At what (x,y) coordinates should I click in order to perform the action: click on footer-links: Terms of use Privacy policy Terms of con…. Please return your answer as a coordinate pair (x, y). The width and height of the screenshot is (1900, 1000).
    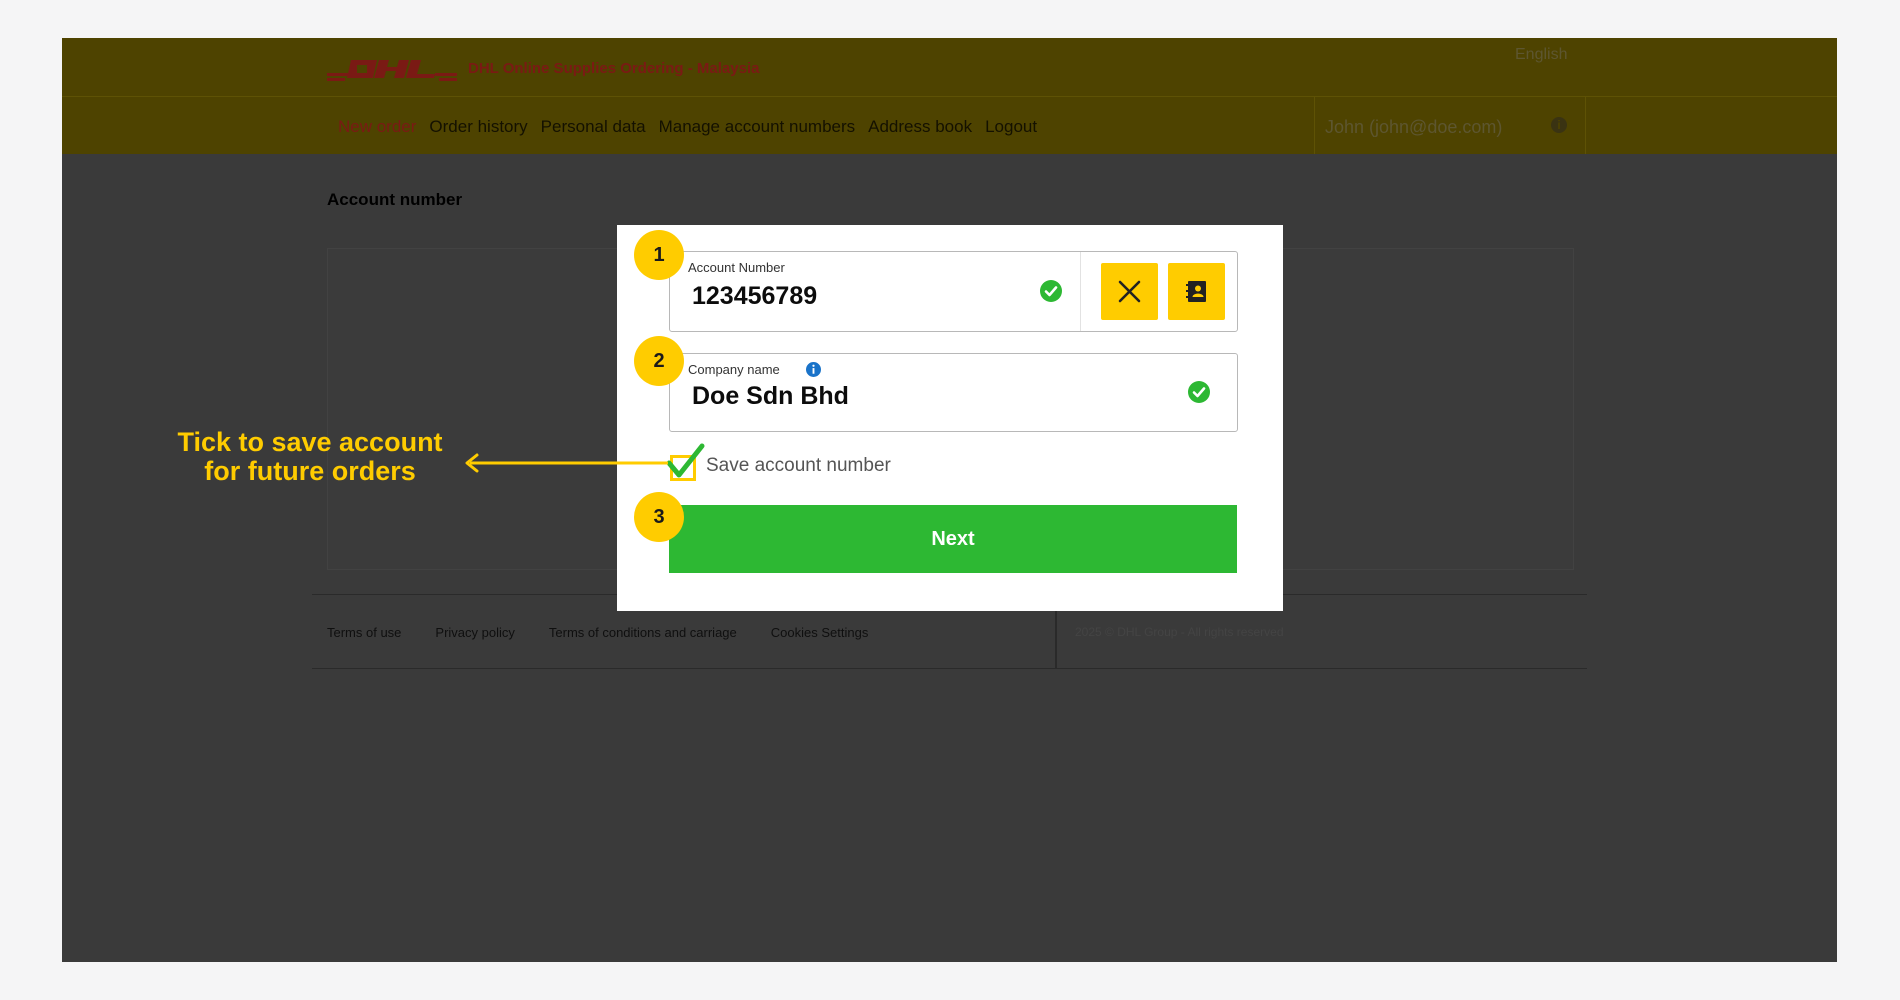
    Looking at the image, I should click on (597, 632).